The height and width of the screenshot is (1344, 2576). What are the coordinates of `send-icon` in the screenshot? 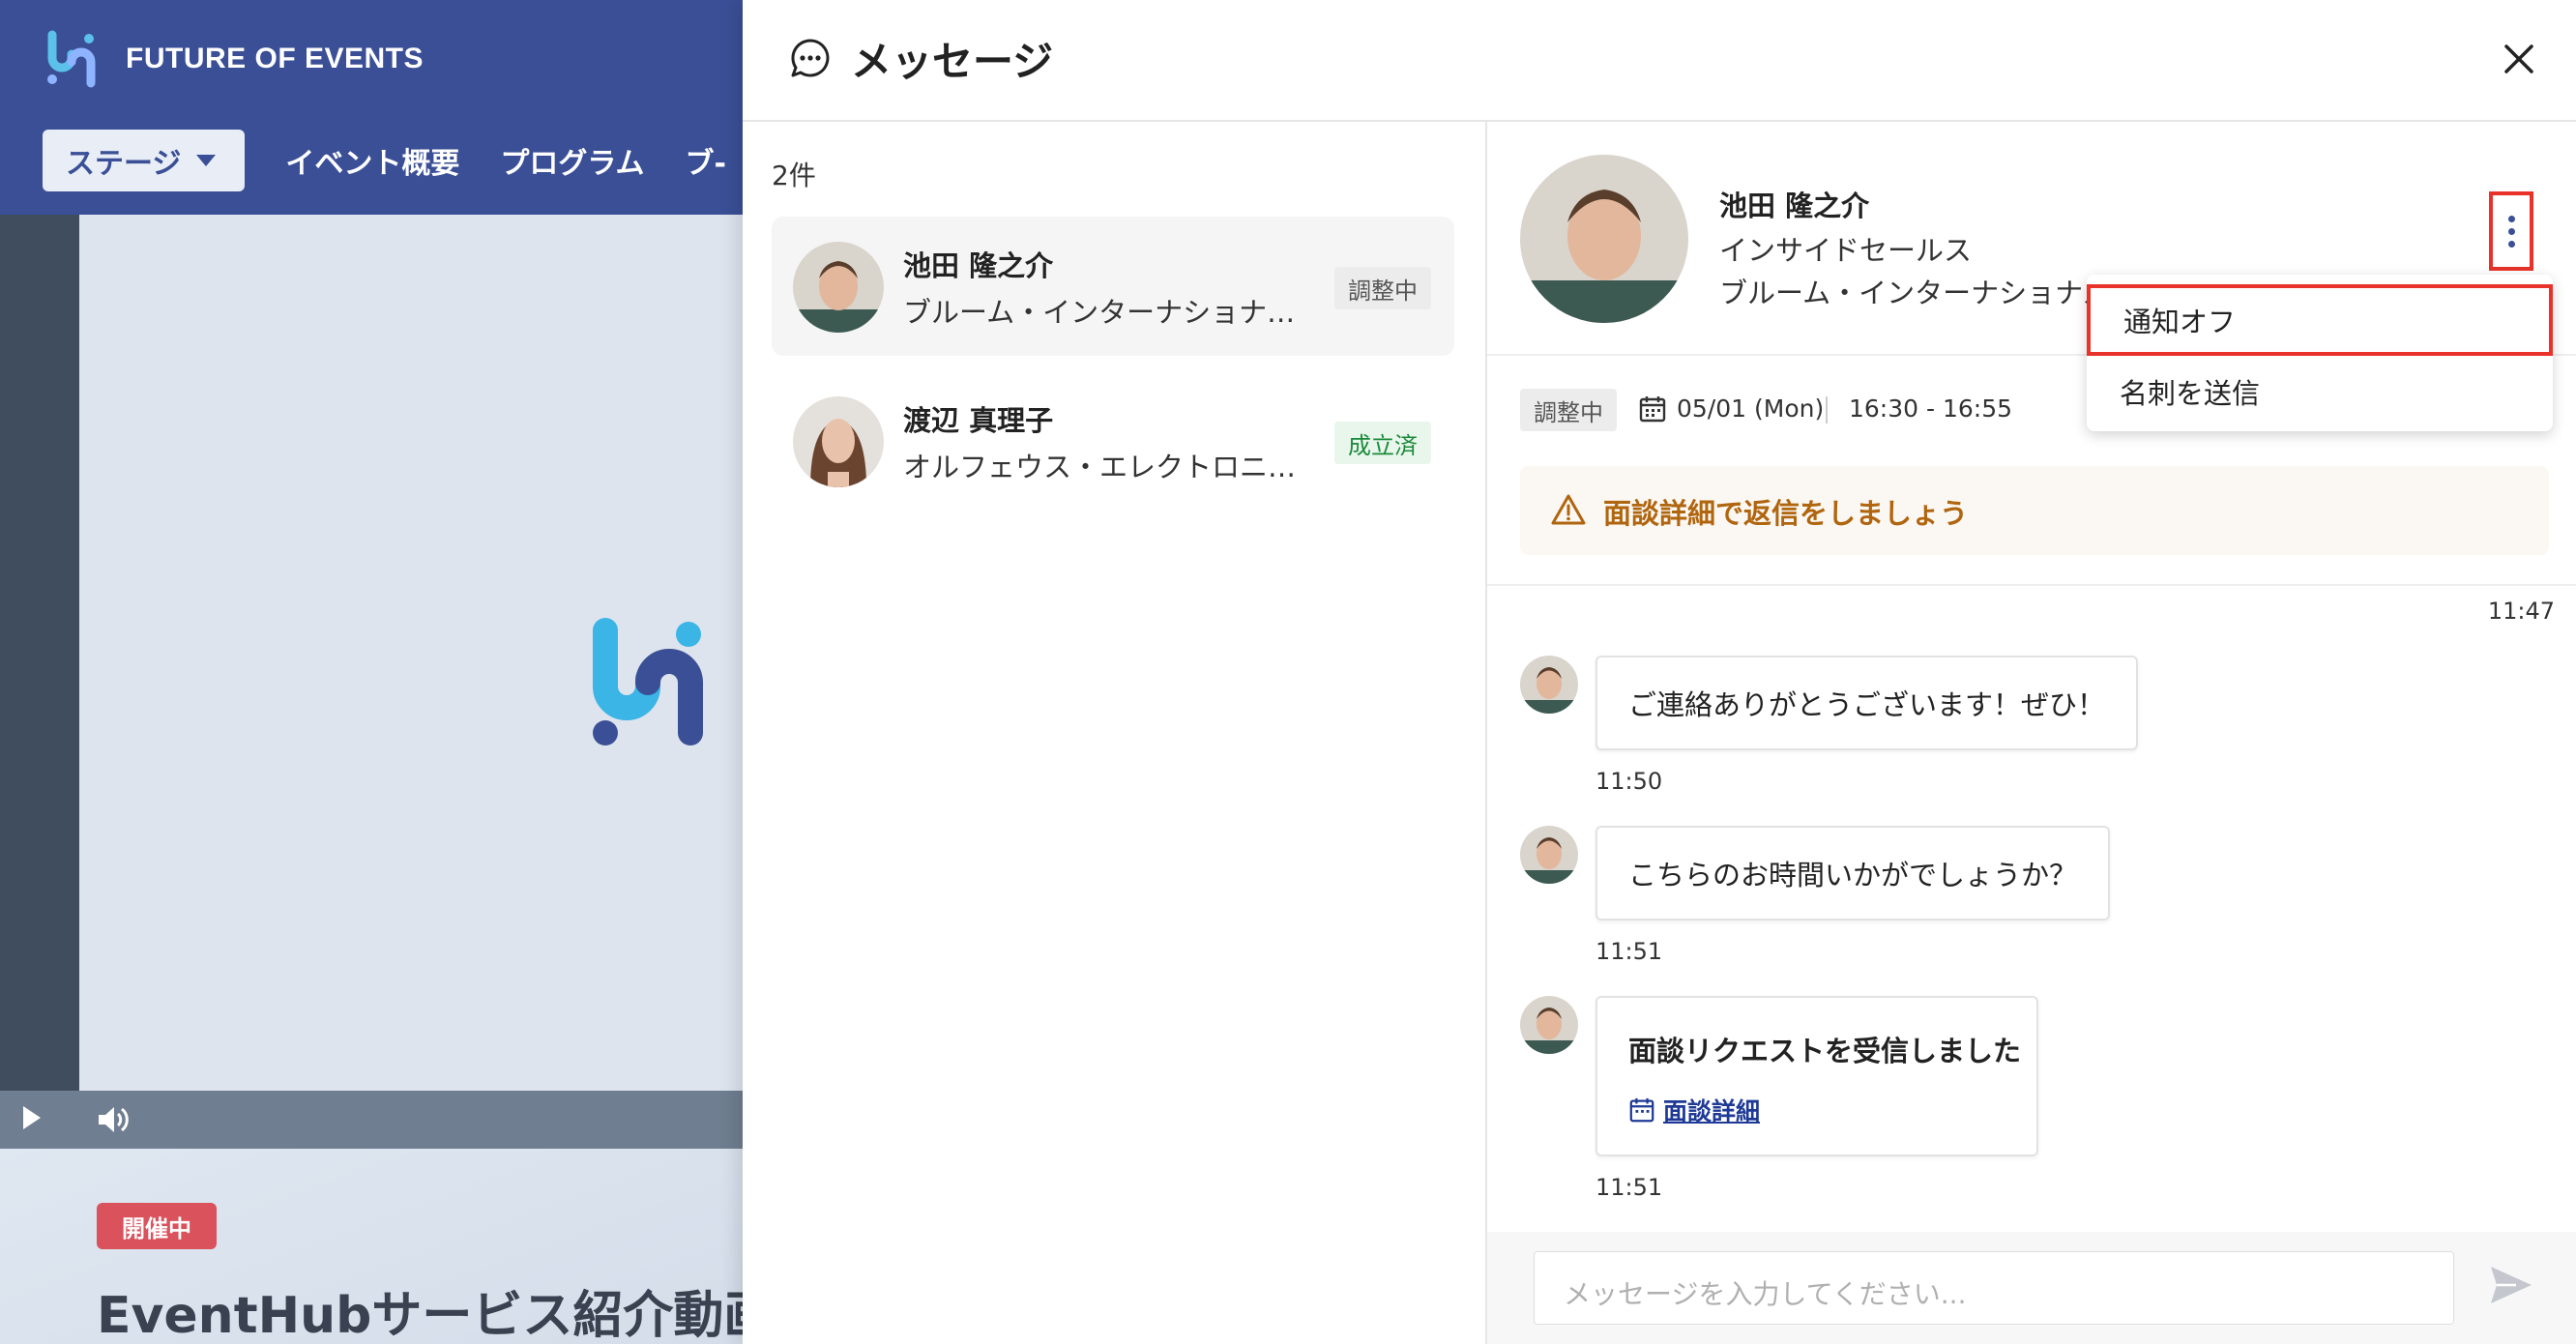 It's located at (2511, 1285).